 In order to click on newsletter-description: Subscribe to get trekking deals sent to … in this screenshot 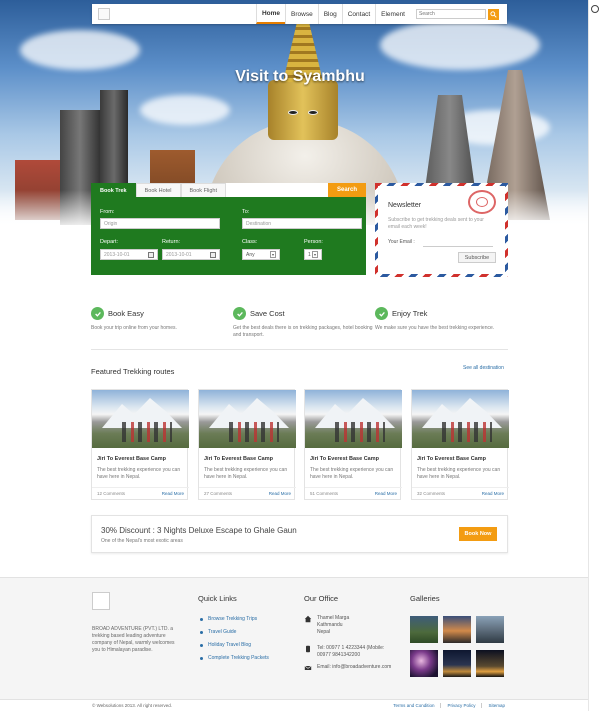, I will do `click(436, 223)`.